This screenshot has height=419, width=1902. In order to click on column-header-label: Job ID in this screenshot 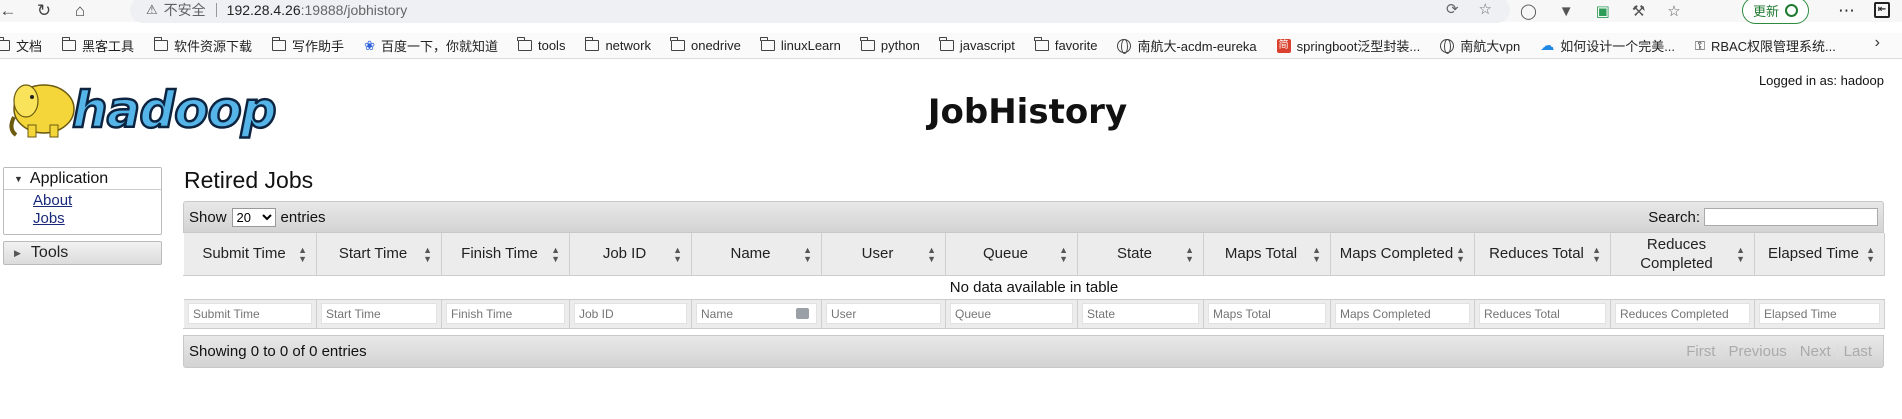, I will do `click(624, 254)`.